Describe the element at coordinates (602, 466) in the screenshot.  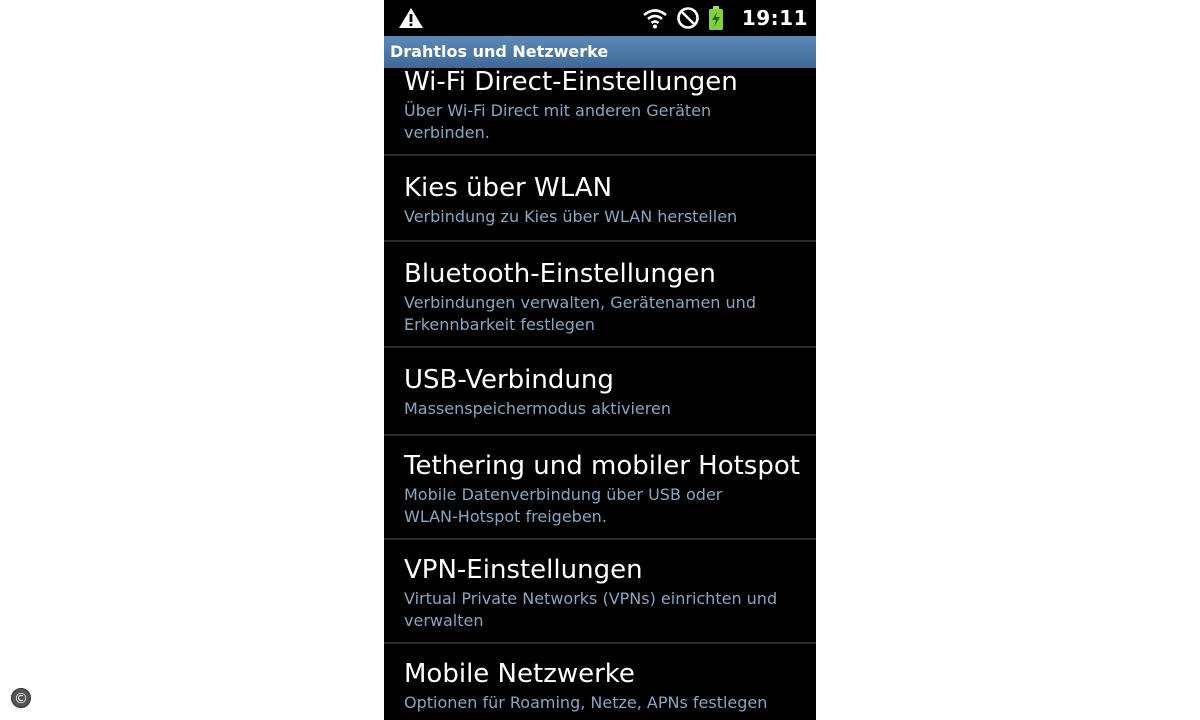
I see `settings-item-title: Tethering und mobiler Hotspot` at that location.